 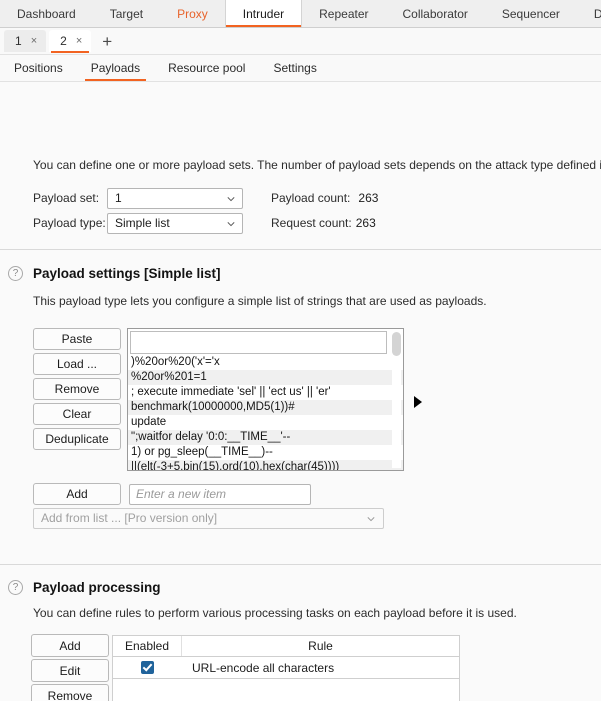 I want to click on main-tab-repeater: Repeater, so click(x=343, y=13).